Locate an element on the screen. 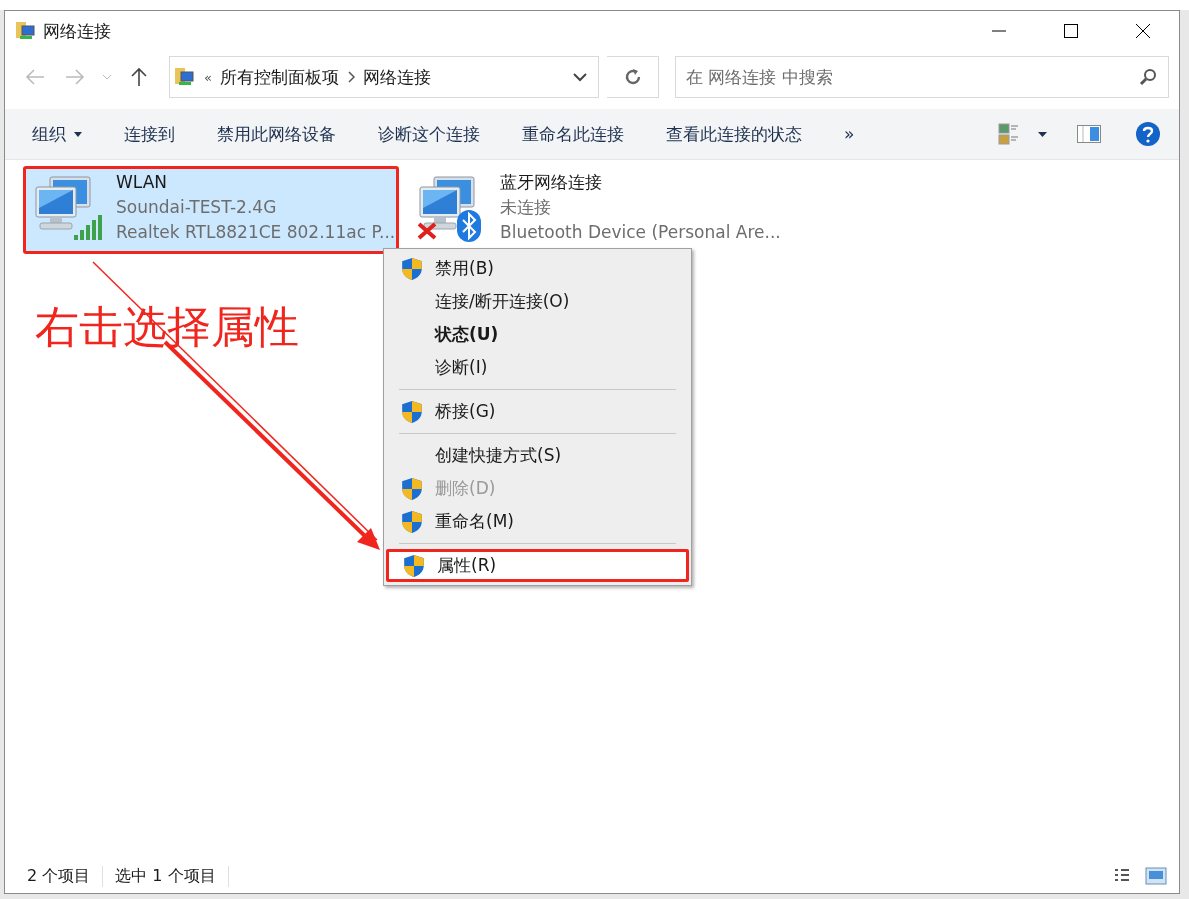 This screenshot has width=1189, height=899. search-icon is located at coordinates (1148, 77).